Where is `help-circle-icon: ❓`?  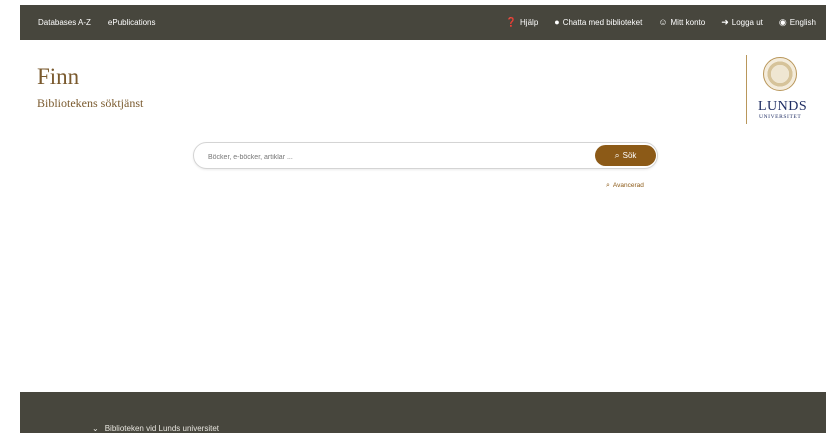 help-circle-icon: ❓ is located at coordinates (511, 22).